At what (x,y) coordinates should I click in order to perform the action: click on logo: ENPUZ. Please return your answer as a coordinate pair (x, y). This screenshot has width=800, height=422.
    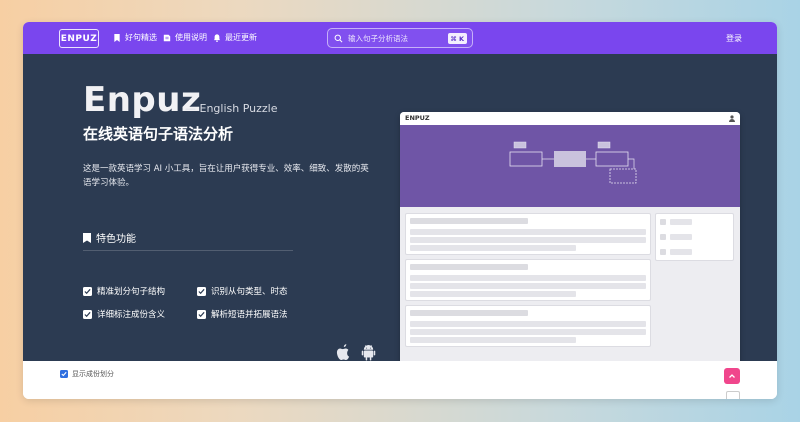
    Looking at the image, I should click on (79, 38).